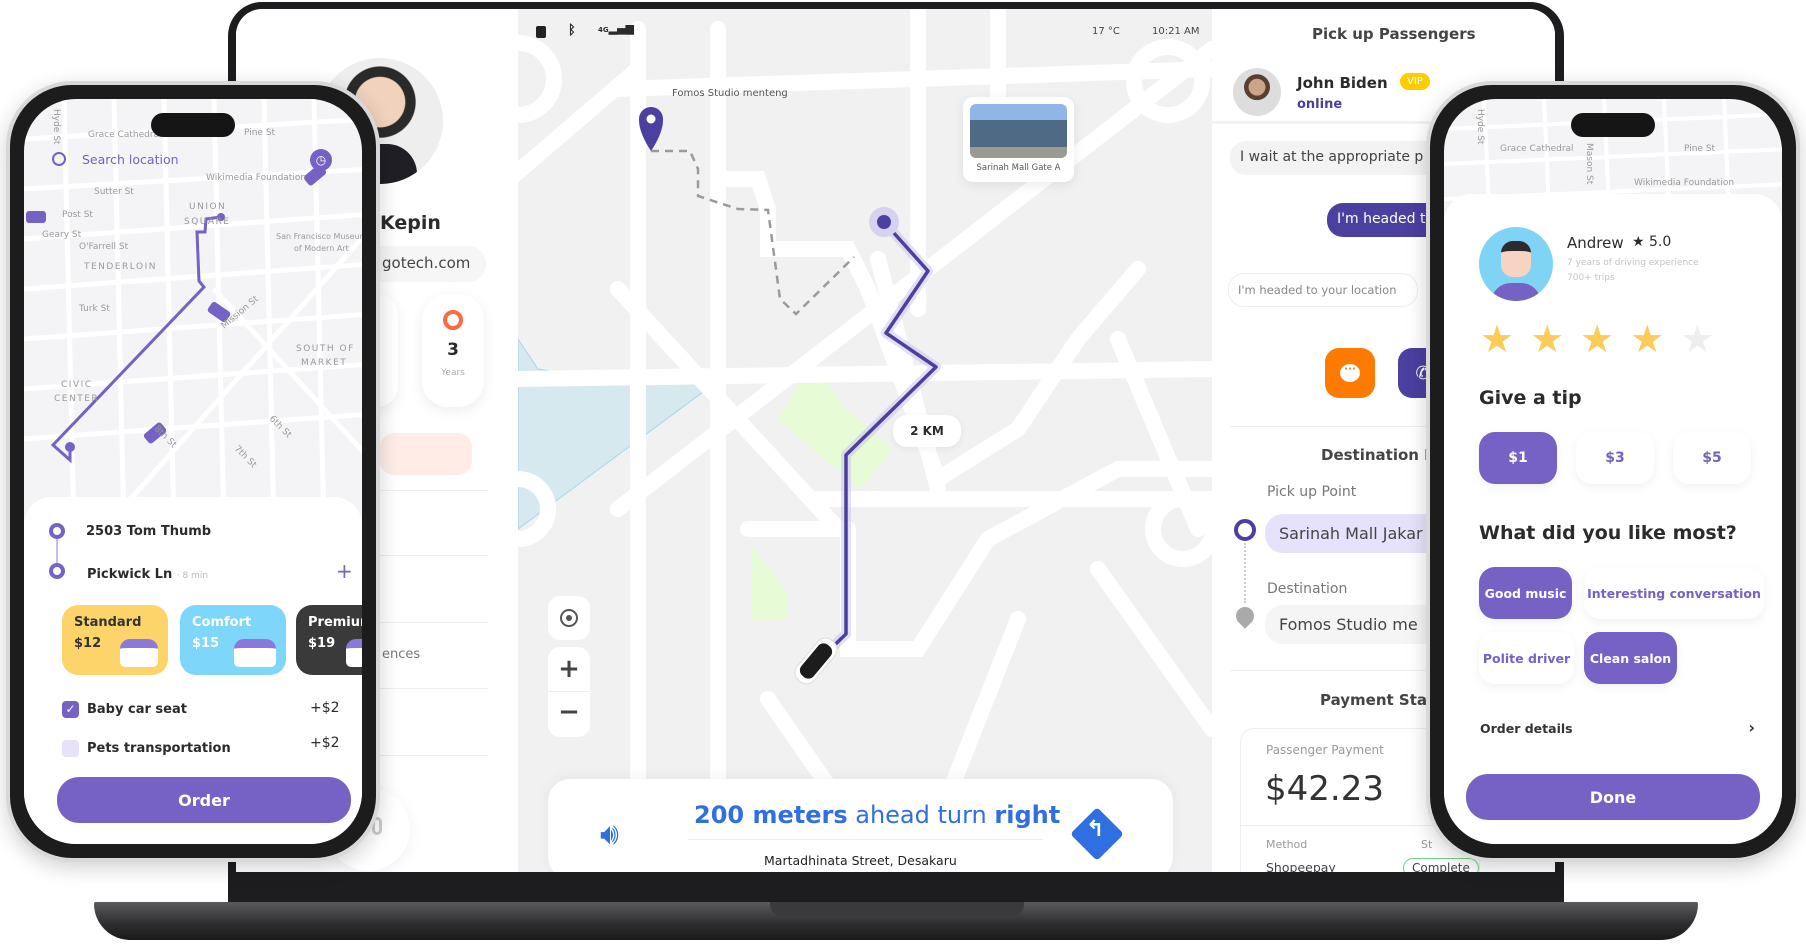  Describe the element at coordinates (1591, 278) in the screenshot. I see `driver-trips: 700+ trips` at that location.